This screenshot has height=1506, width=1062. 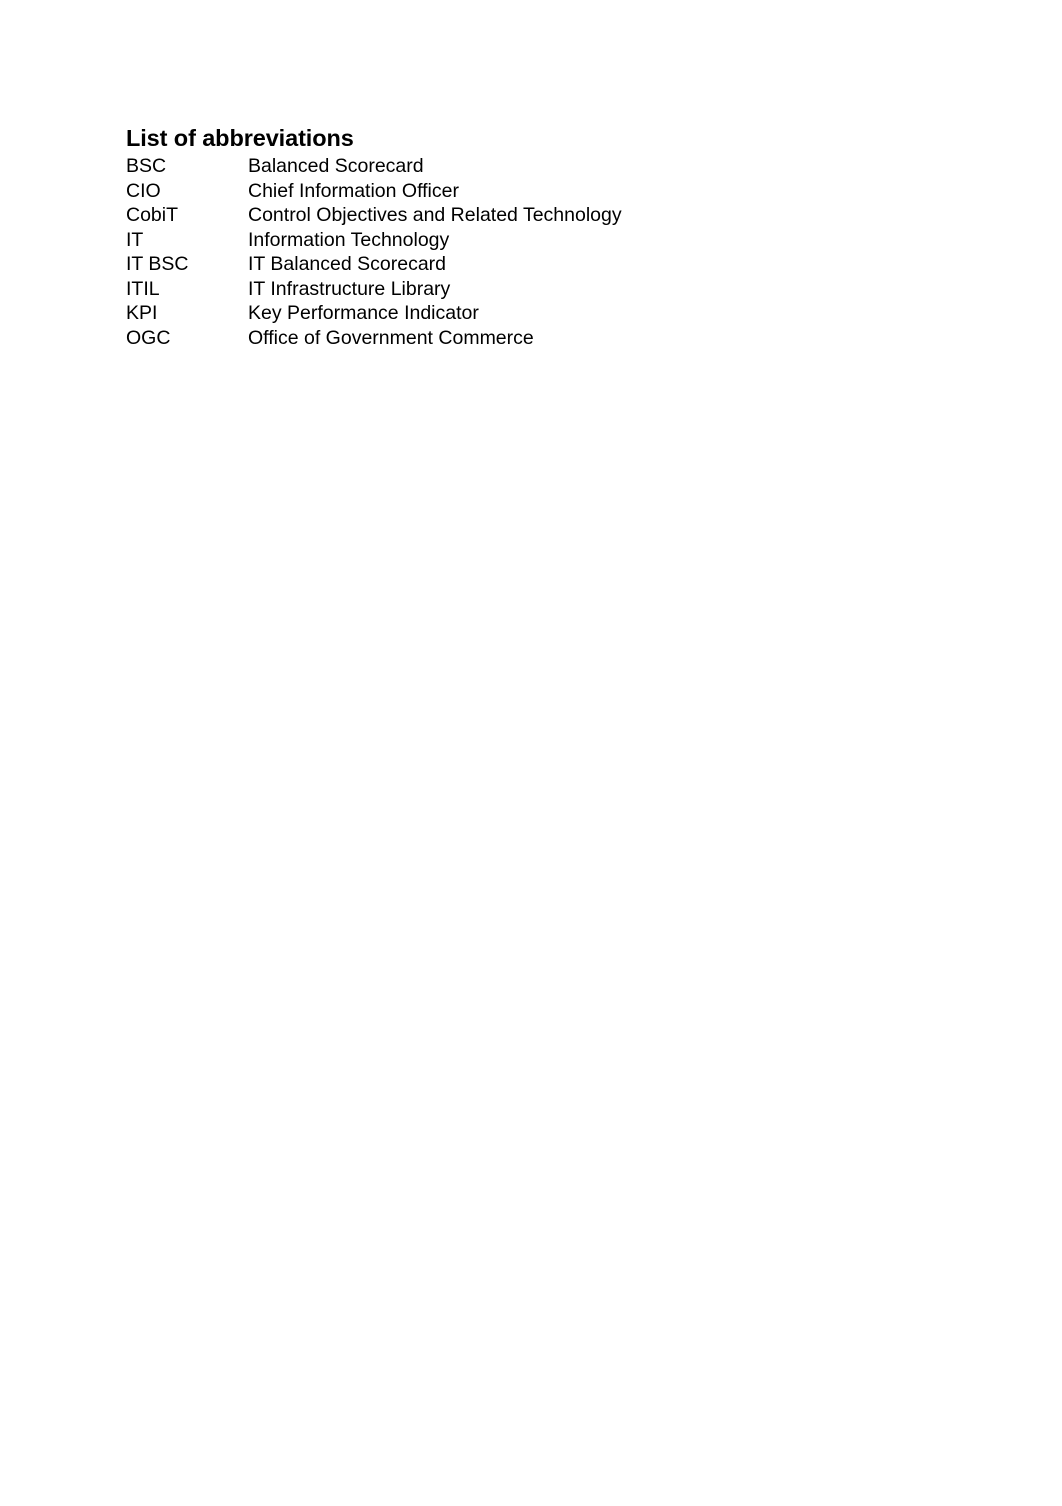 What do you see at coordinates (157, 264) in the screenshot?
I see `abbreviation-term: IT BSC` at bounding box center [157, 264].